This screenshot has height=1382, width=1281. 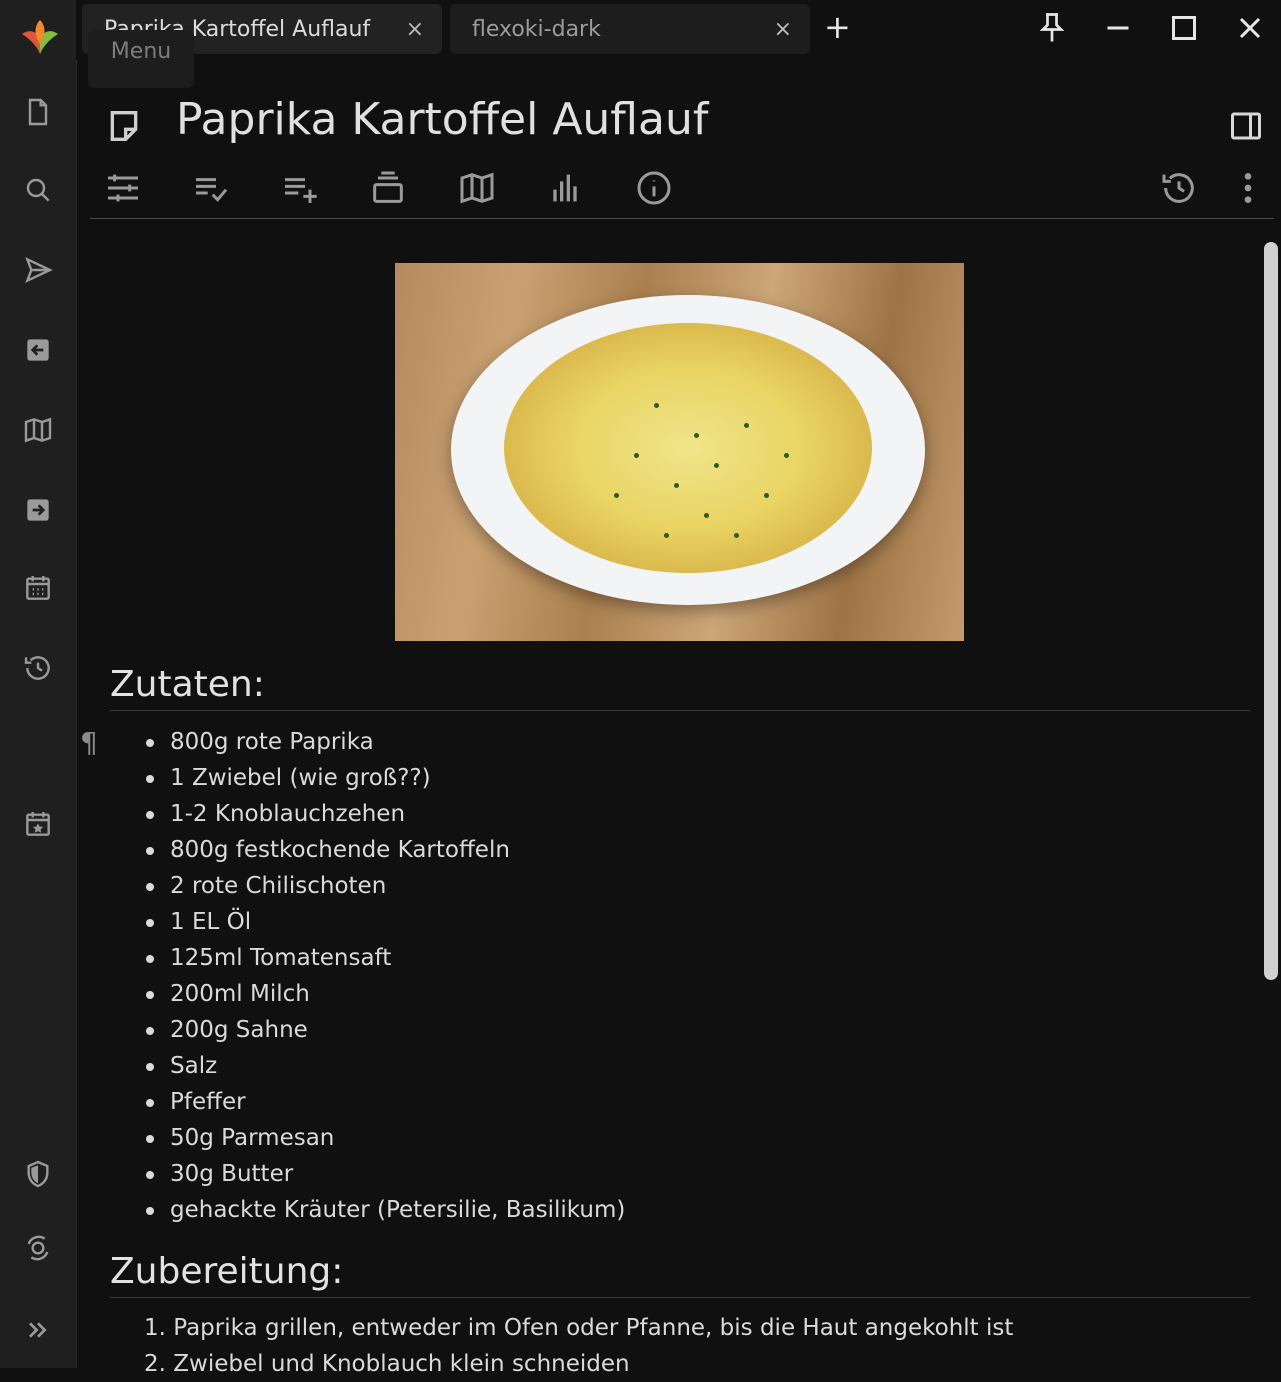 I want to click on list-item: 200g Sahne, so click(x=385, y=1030).